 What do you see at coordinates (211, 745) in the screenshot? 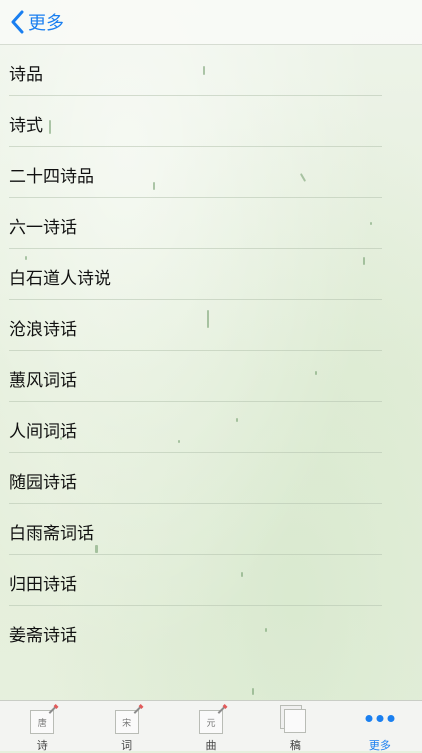
I see `tab-label: 曲` at bounding box center [211, 745].